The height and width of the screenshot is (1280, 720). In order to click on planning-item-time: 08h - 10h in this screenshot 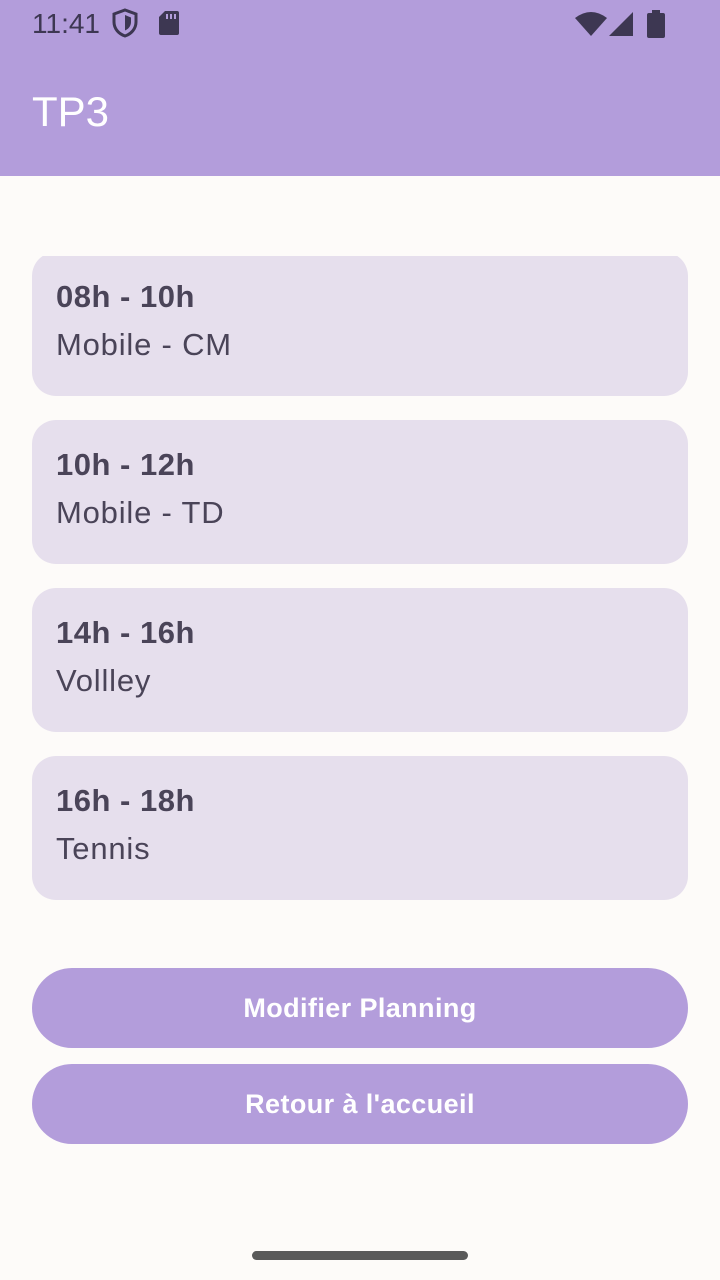, I will do `click(125, 296)`.